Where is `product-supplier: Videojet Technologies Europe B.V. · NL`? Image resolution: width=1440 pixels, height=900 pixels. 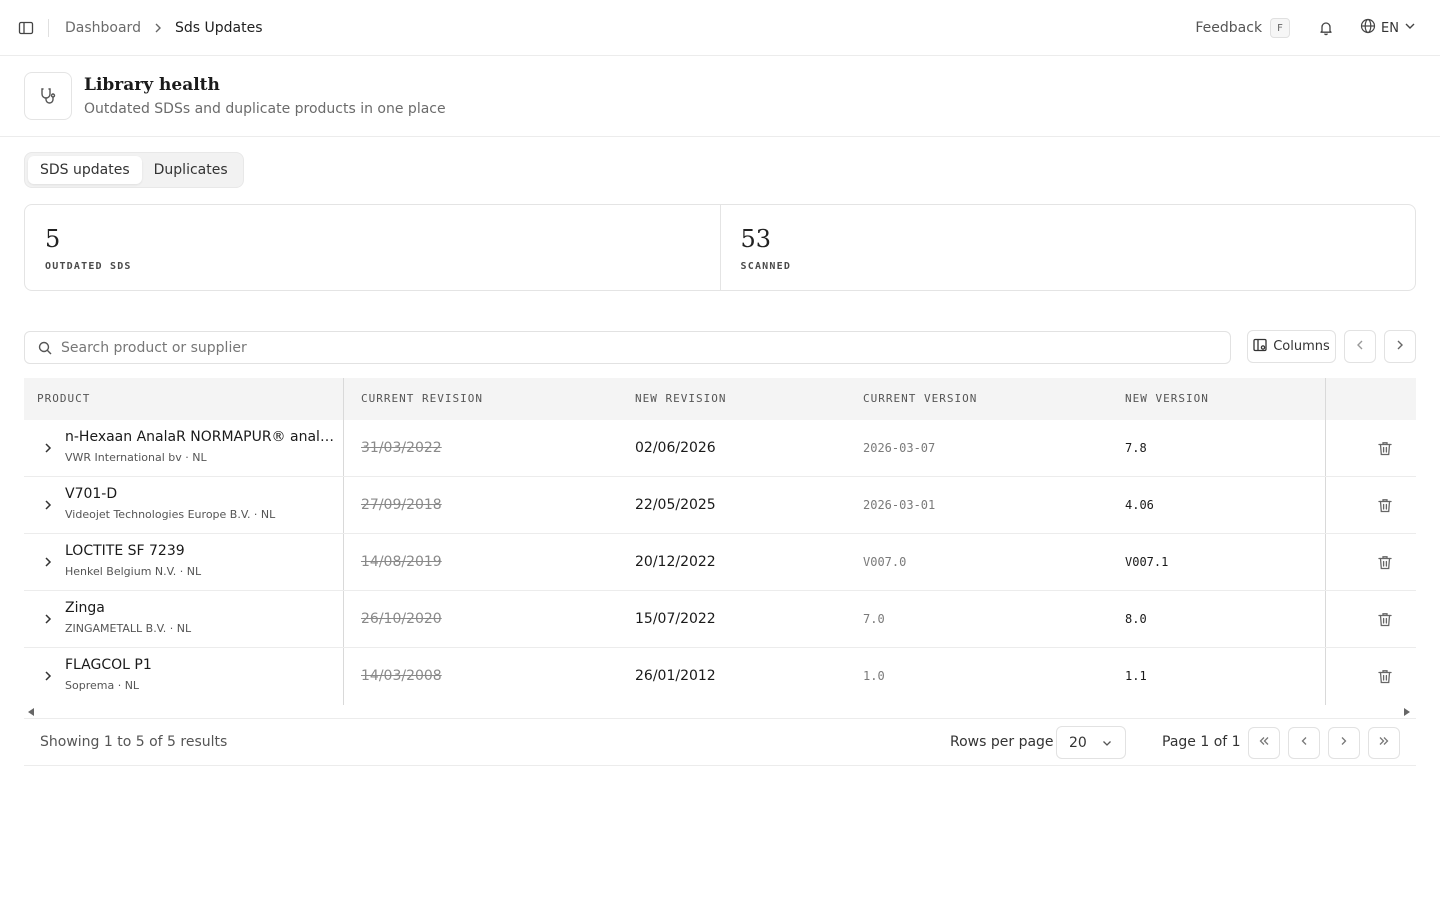
product-supplier: Videojet Technologies Europe B.V. · NL is located at coordinates (170, 514).